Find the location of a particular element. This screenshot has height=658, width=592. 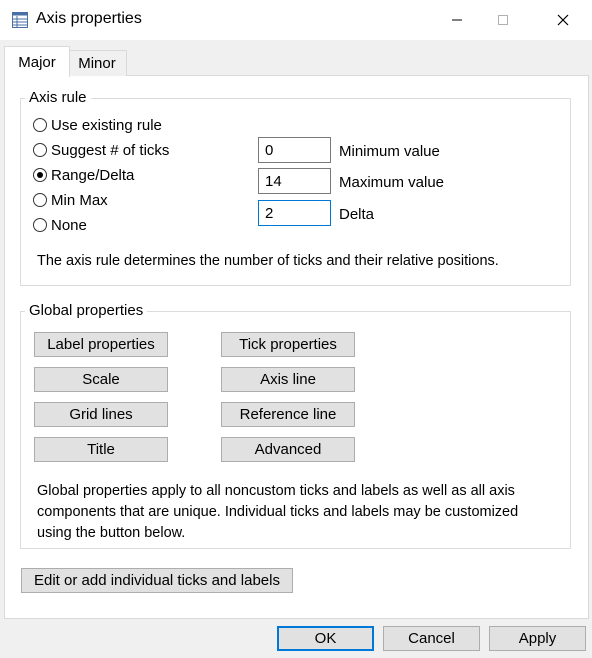

scale-button: Scale is located at coordinates (101, 379).